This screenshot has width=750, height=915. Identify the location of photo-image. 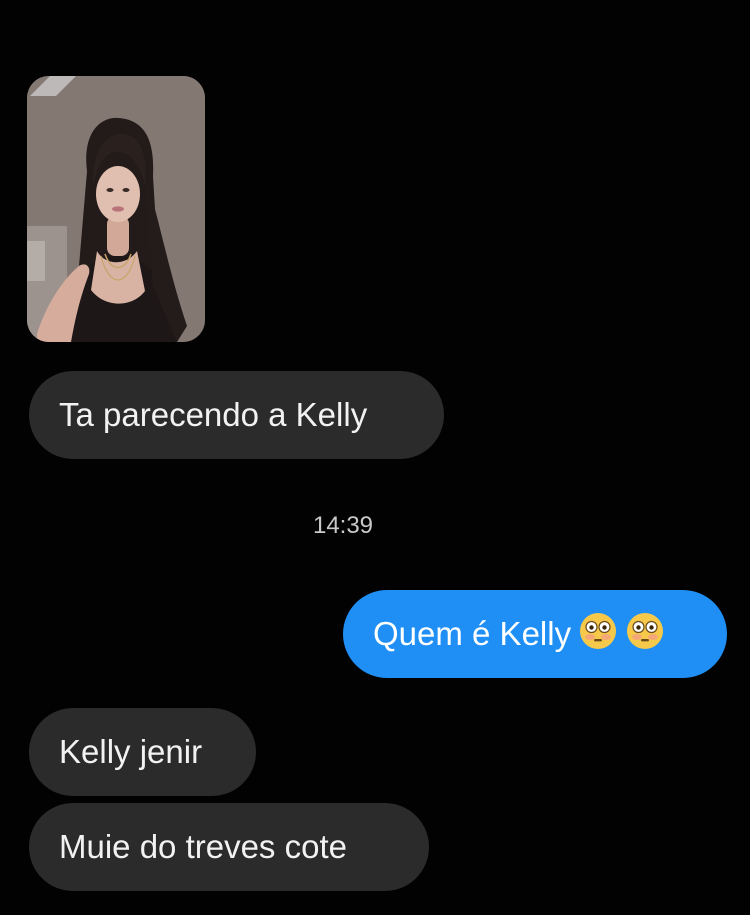
(116, 209).